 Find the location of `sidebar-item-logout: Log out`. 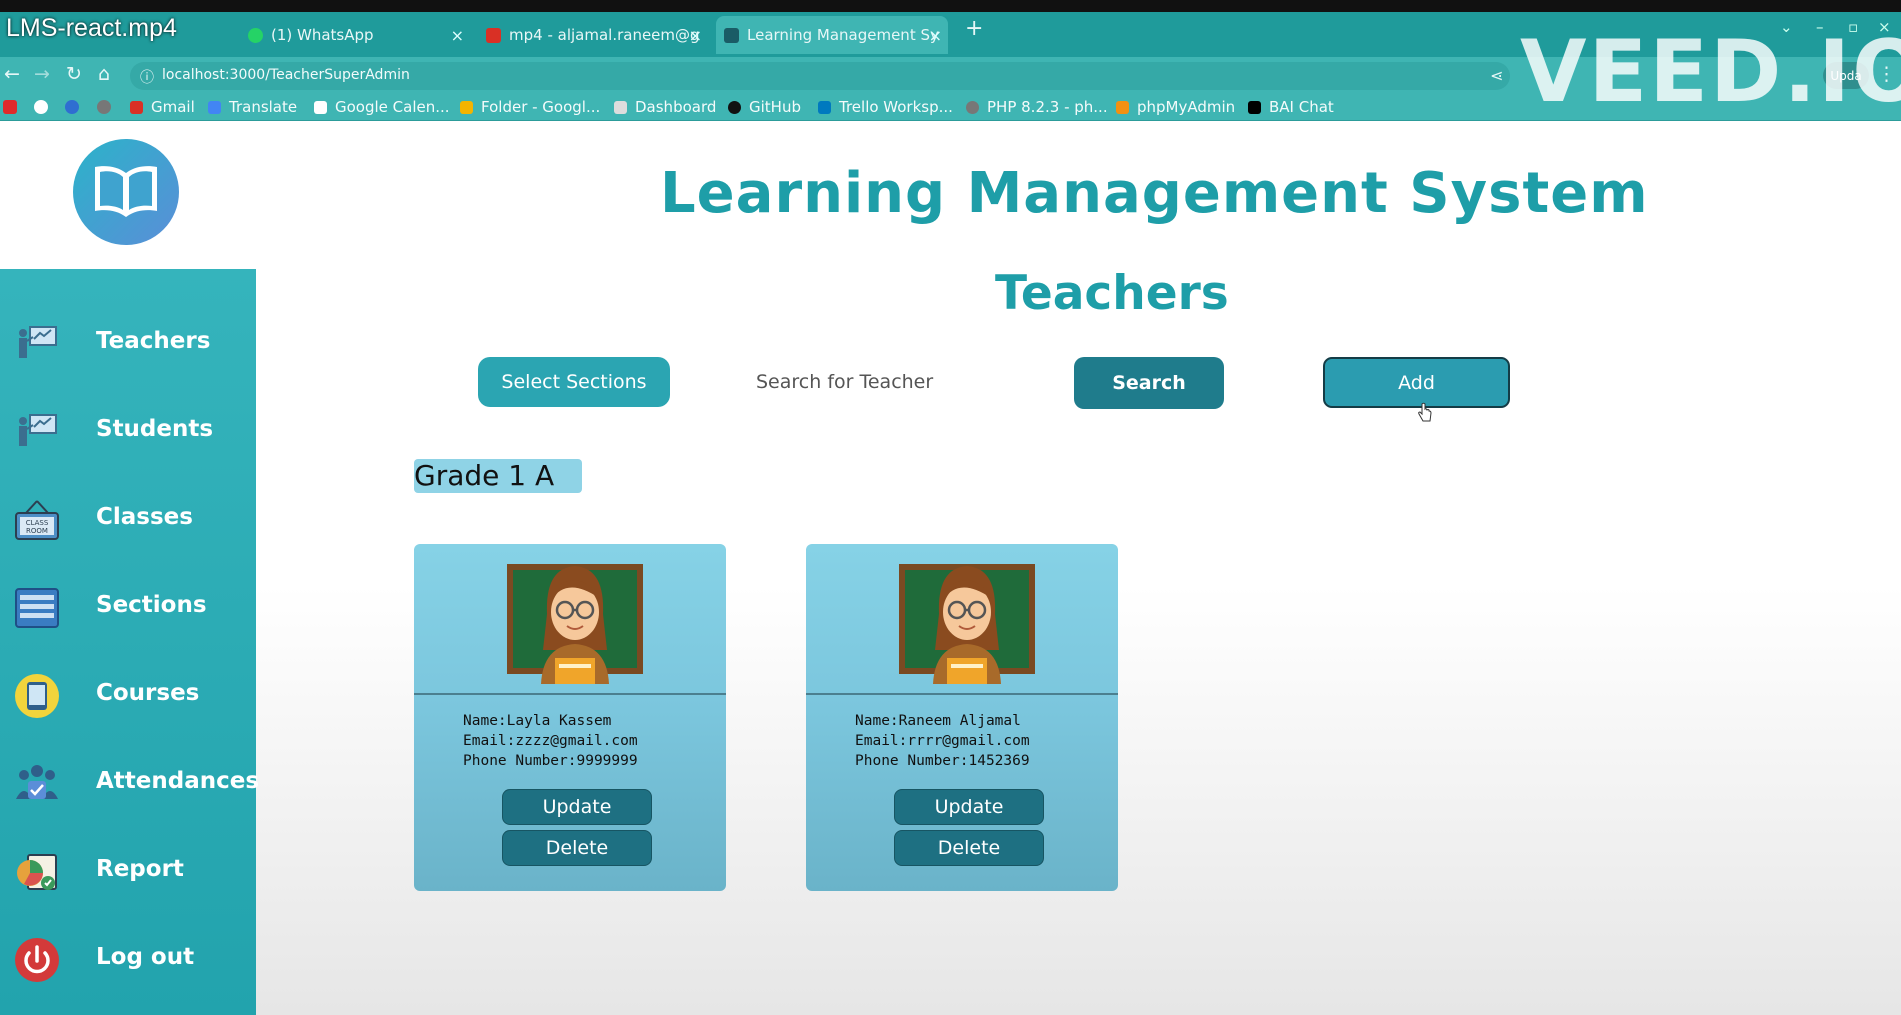

sidebar-item-logout: Log out is located at coordinates (128, 959).